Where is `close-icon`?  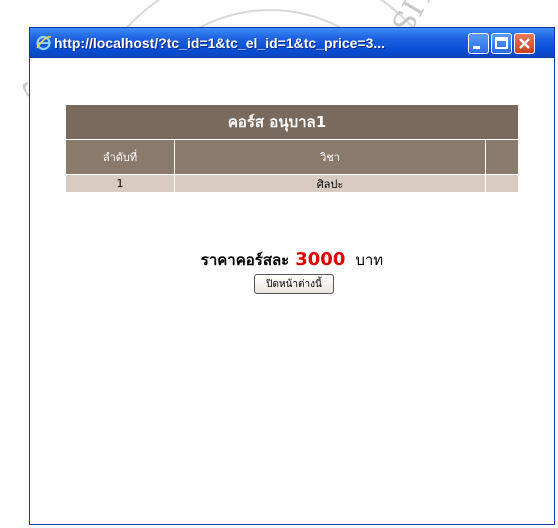
close-icon is located at coordinates (524, 43).